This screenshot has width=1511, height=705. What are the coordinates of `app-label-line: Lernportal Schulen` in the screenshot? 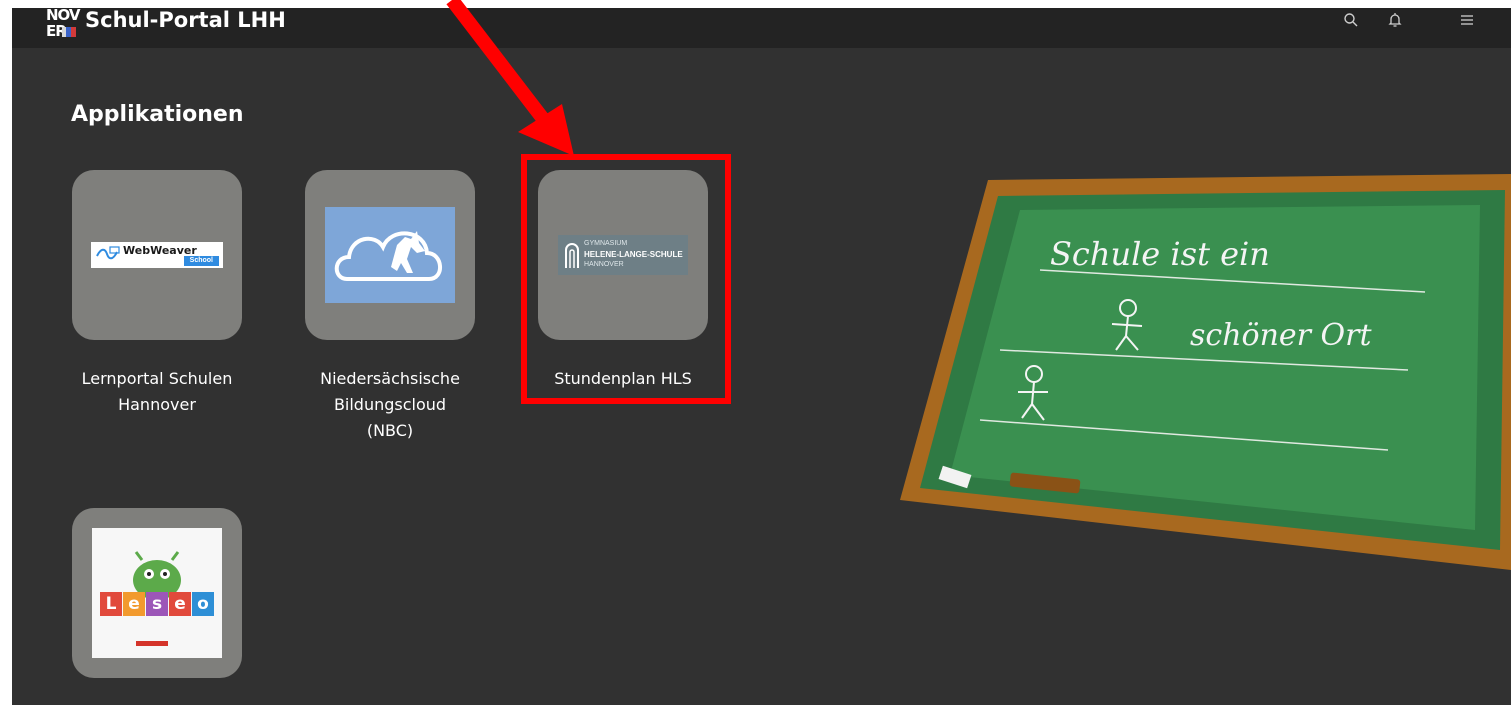 It's located at (157, 378).